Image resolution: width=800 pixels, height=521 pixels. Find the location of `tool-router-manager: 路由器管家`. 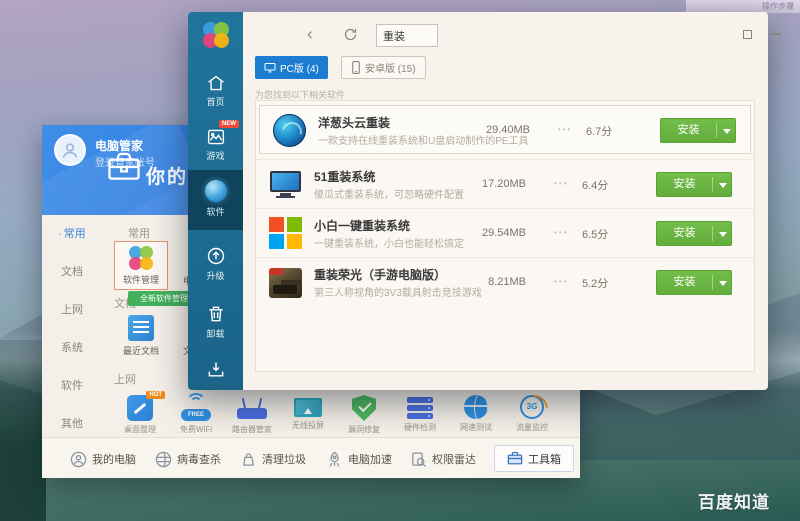

tool-router-manager: 路由器管家 is located at coordinates (252, 415).